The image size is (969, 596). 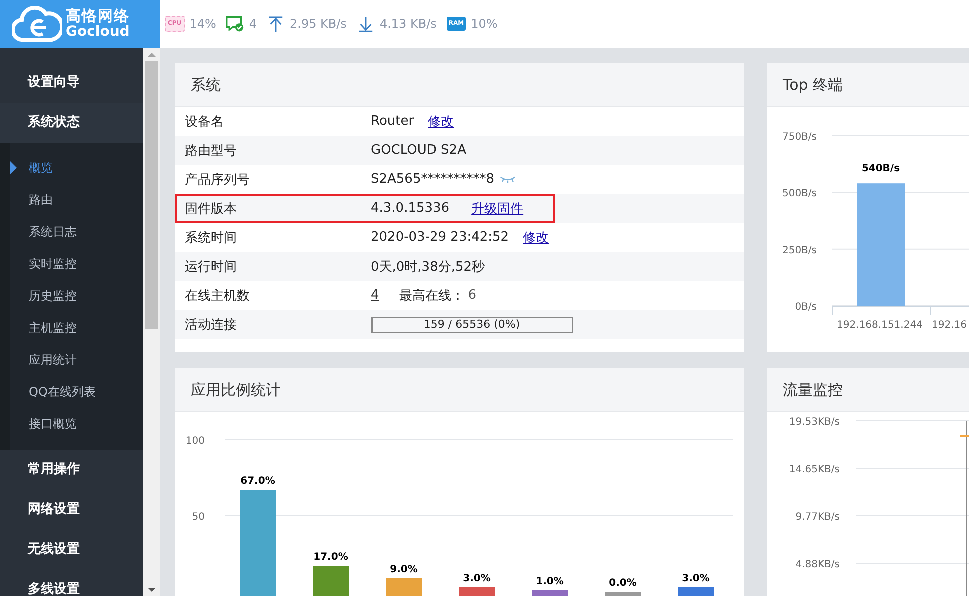 What do you see at coordinates (71, 83) in the screenshot?
I see `sidebar-group-item: 设置向导` at bounding box center [71, 83].